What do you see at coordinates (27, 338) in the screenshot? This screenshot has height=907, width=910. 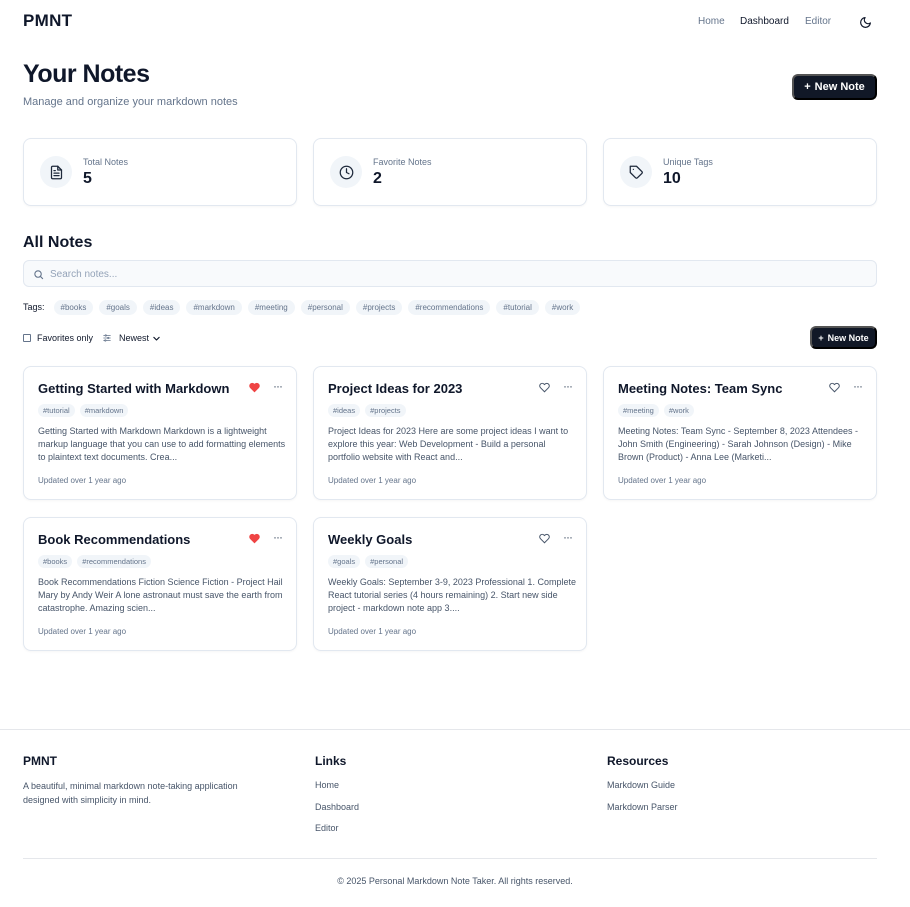 I see `favorites-only-checkbox` at bounding box center [27, 338].